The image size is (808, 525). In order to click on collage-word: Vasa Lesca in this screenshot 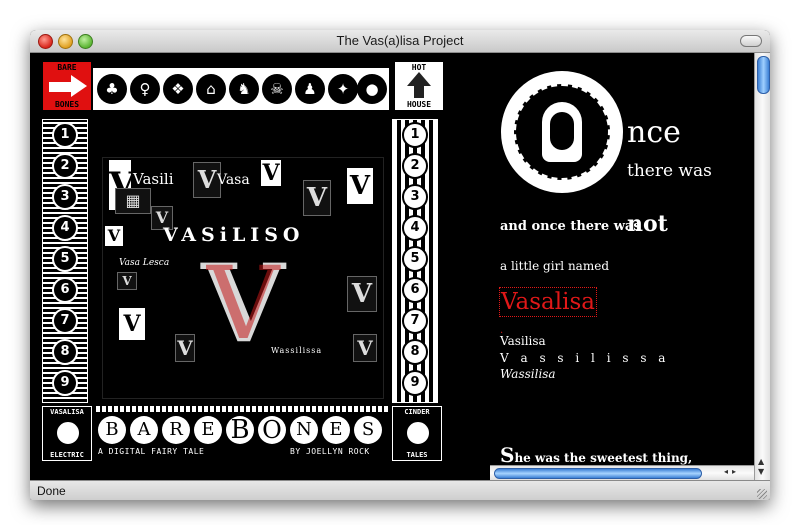, I will do `click(144, 263)`.